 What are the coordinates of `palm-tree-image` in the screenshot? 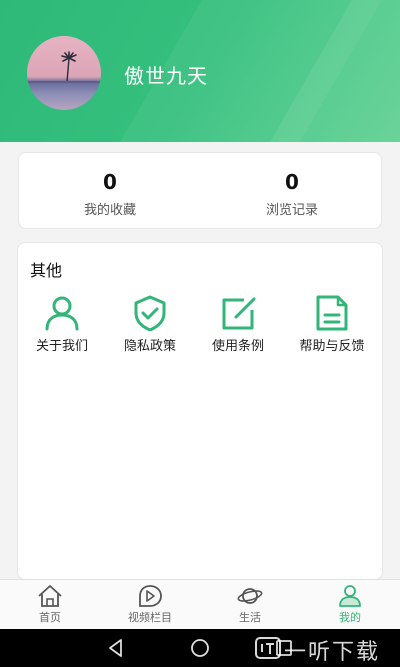 It's located at (64, 67).